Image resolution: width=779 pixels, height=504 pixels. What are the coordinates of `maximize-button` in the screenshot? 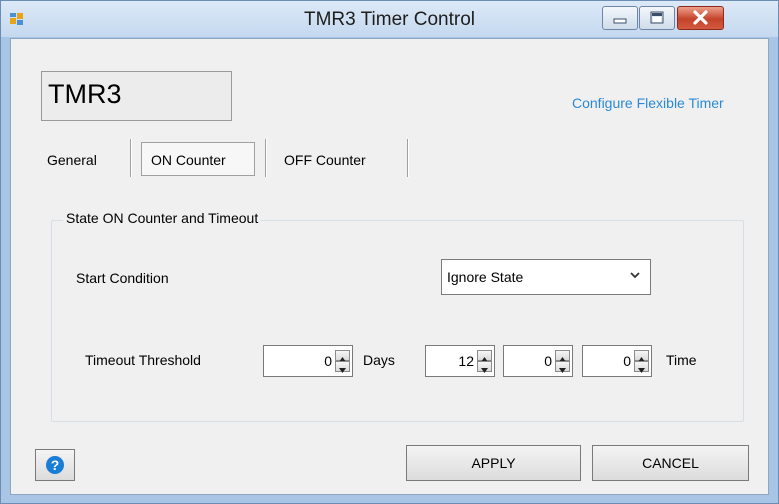 It's located at (657, 18).